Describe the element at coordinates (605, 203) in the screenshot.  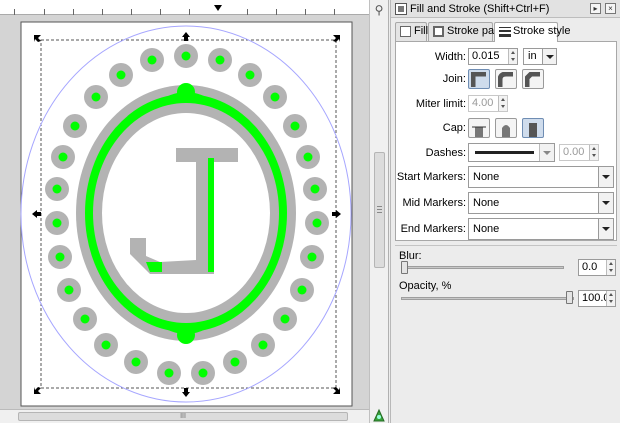
I see `mid-markers-dropdown-arrow` at that location.